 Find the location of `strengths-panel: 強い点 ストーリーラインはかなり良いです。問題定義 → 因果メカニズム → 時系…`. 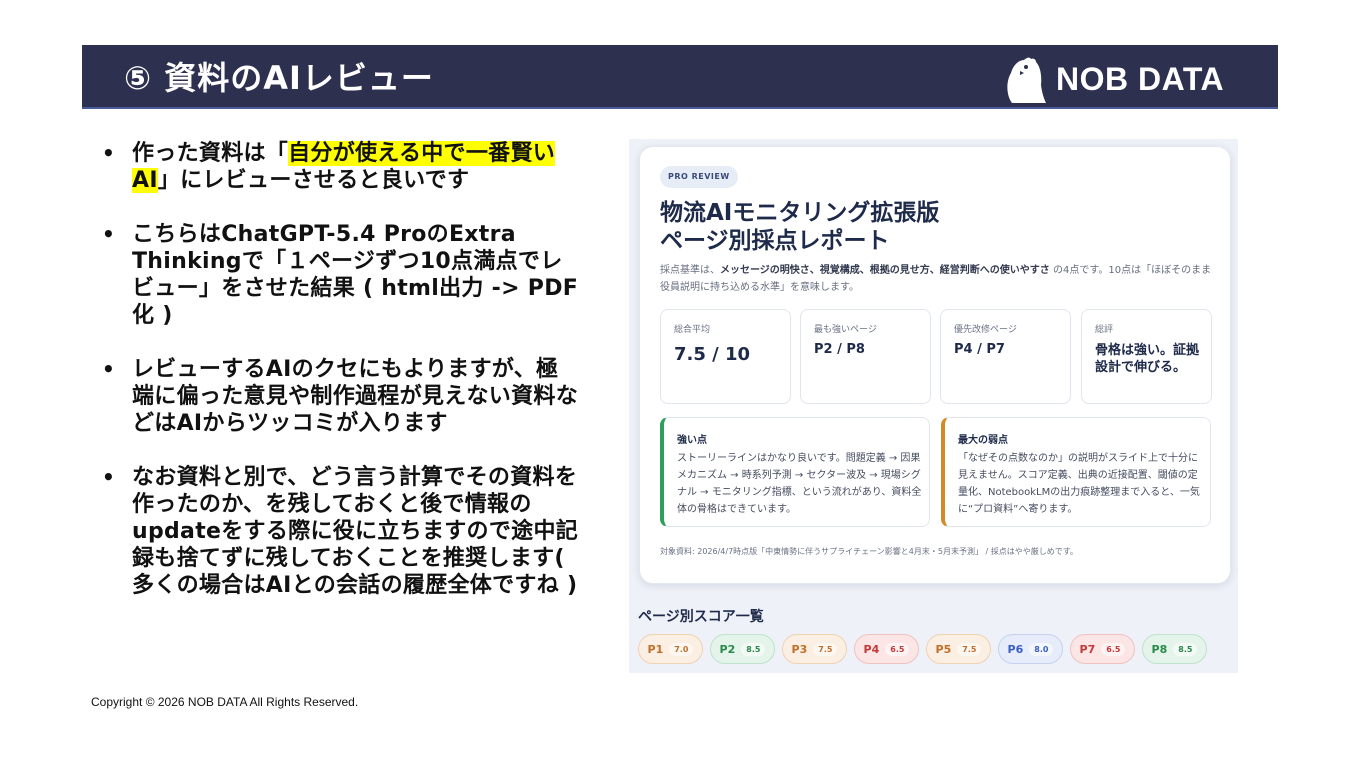

strengths-panel: 強い点 ストーリーラインはかなり良いです。問題定義 → 因果メカニズム → 時系… is located at coordinates (795, 472).